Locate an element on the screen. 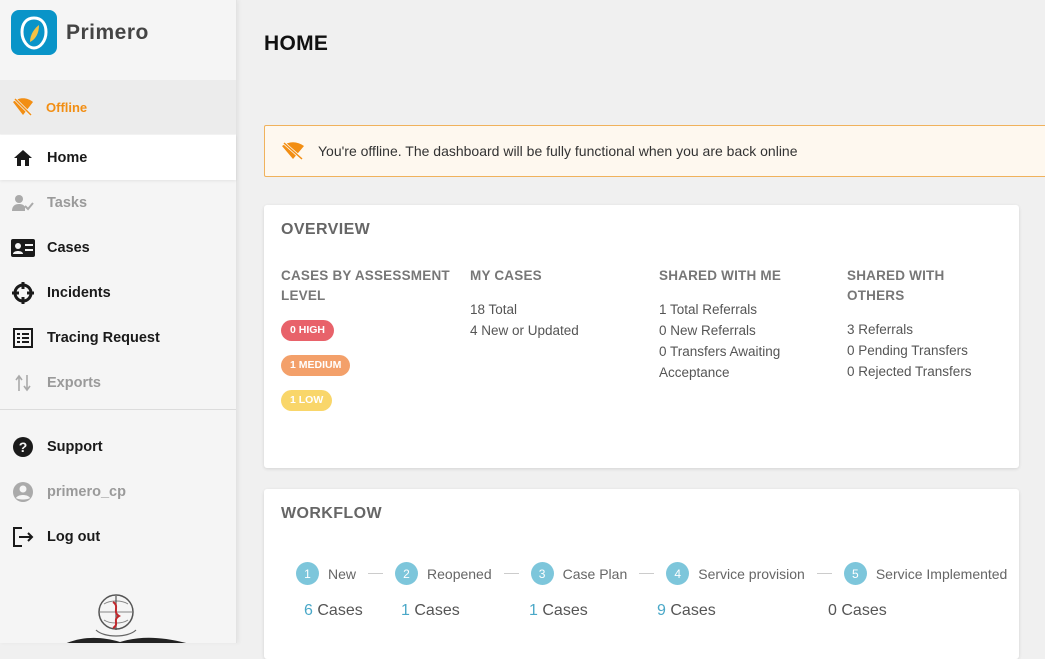 Image resolution: width=1045 pixels, height=659 pixels. incidents-icon is located at coordinates (23, 293).